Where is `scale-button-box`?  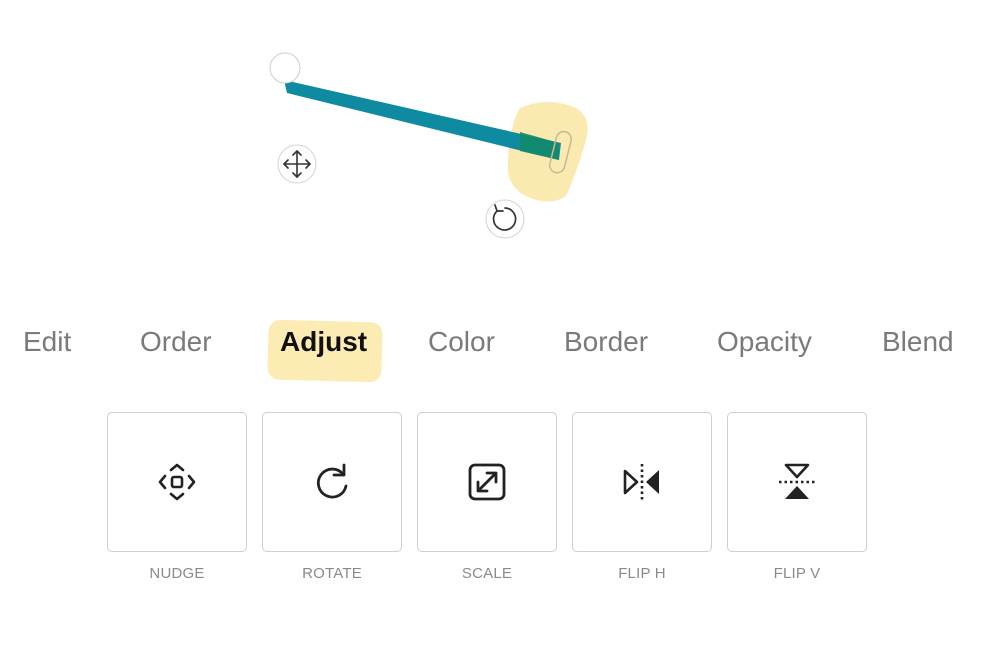
scale-button-box is located at coordinates (487, 482).